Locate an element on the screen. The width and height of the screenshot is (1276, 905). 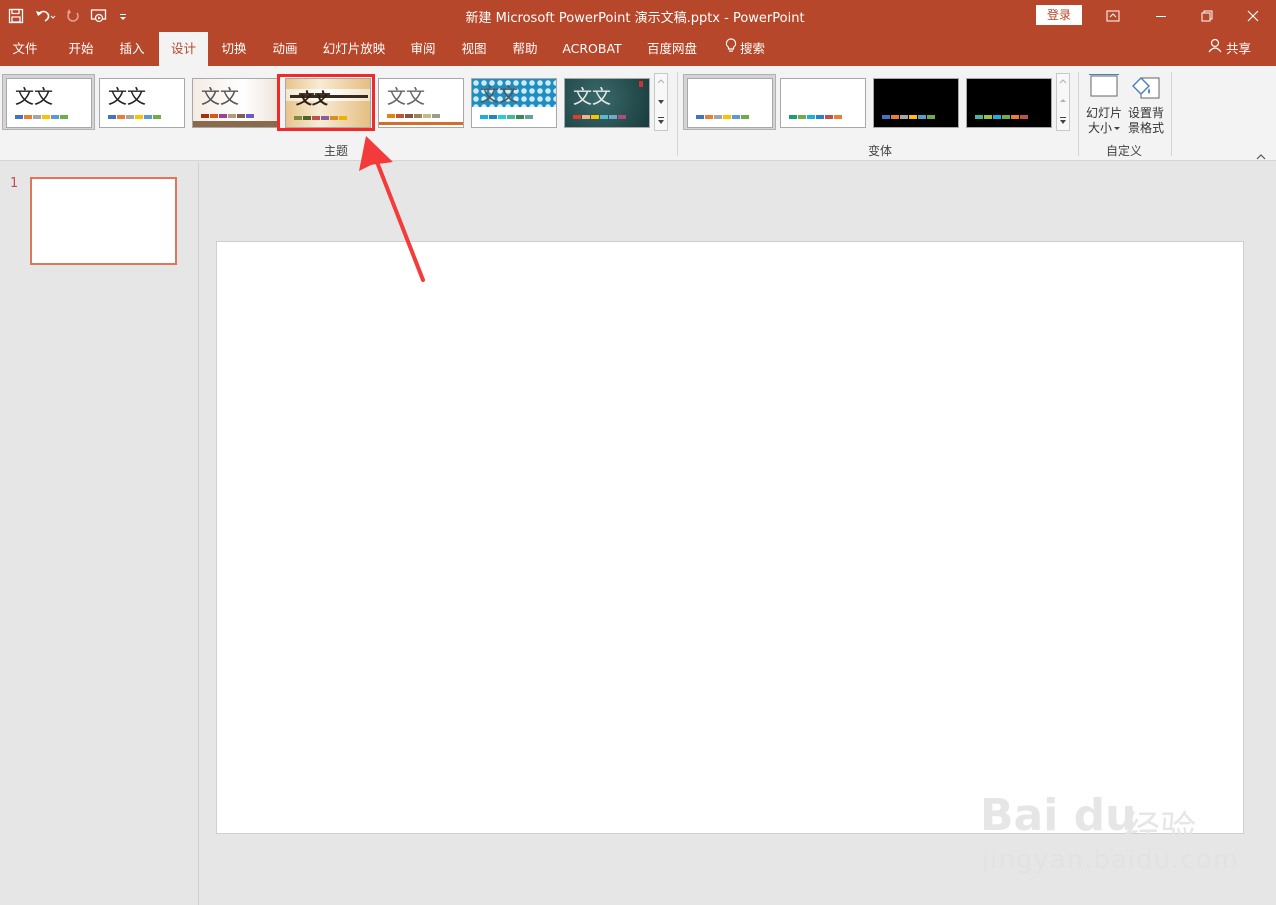
format-background-label-2: 景格式 is located at coordinates (1145, 128).